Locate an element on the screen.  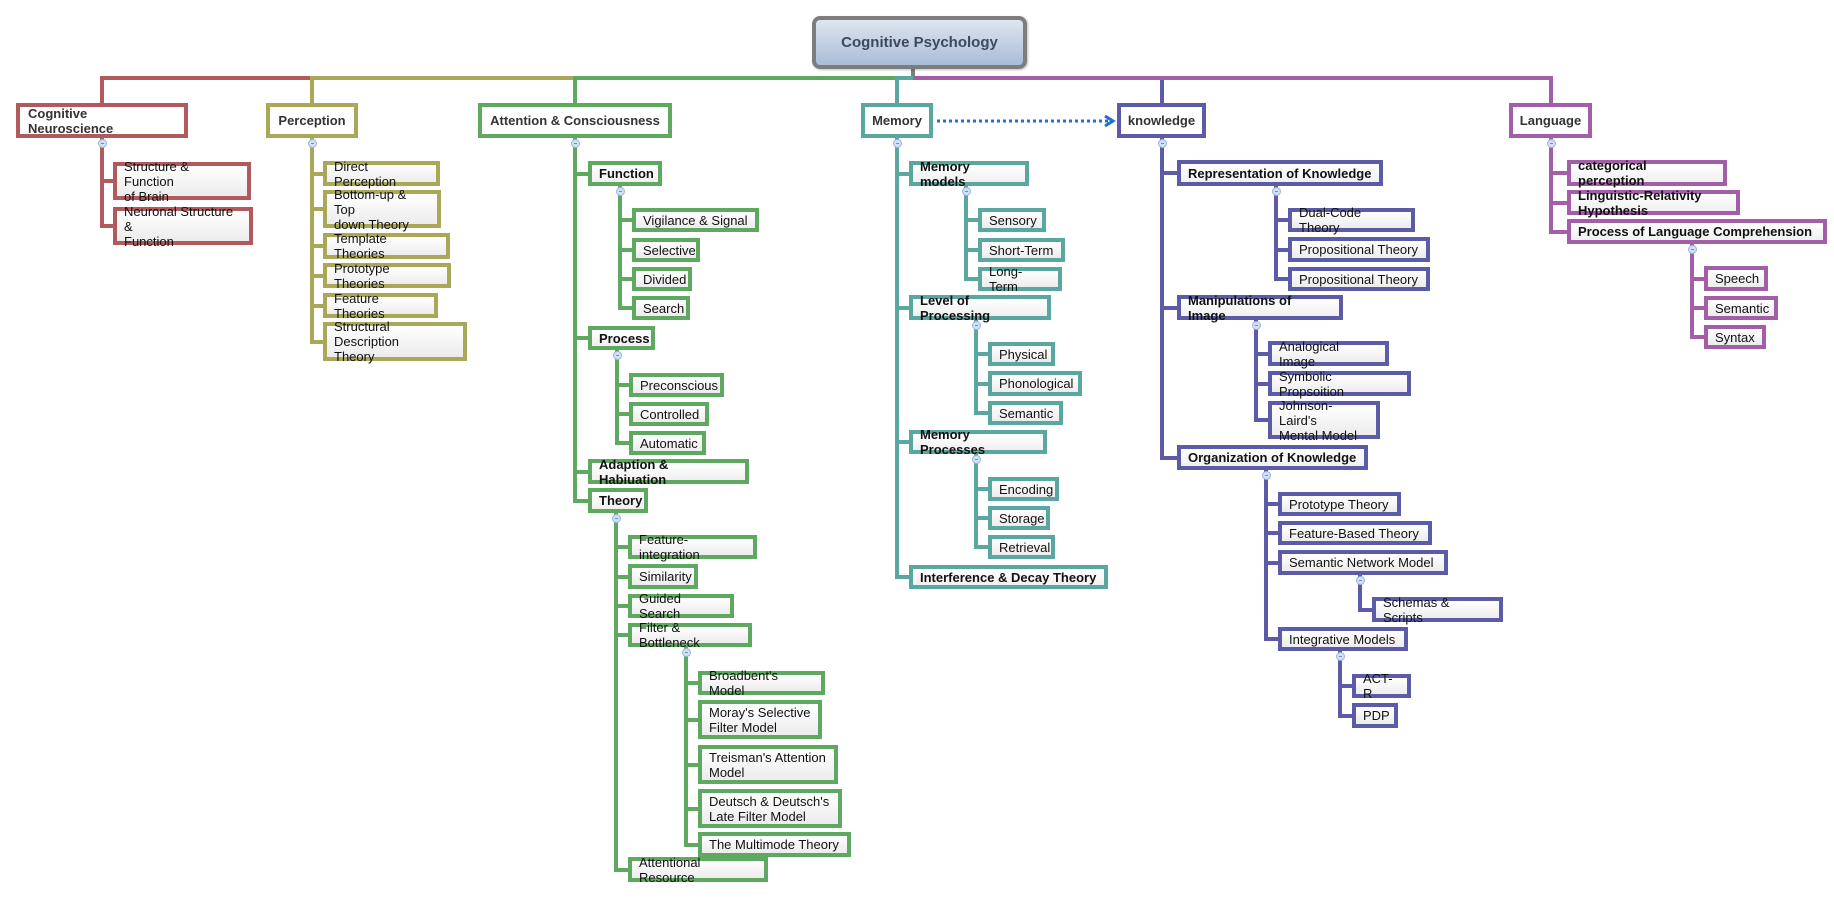
topic-perception: Perception is located at coordinates (312, 120).